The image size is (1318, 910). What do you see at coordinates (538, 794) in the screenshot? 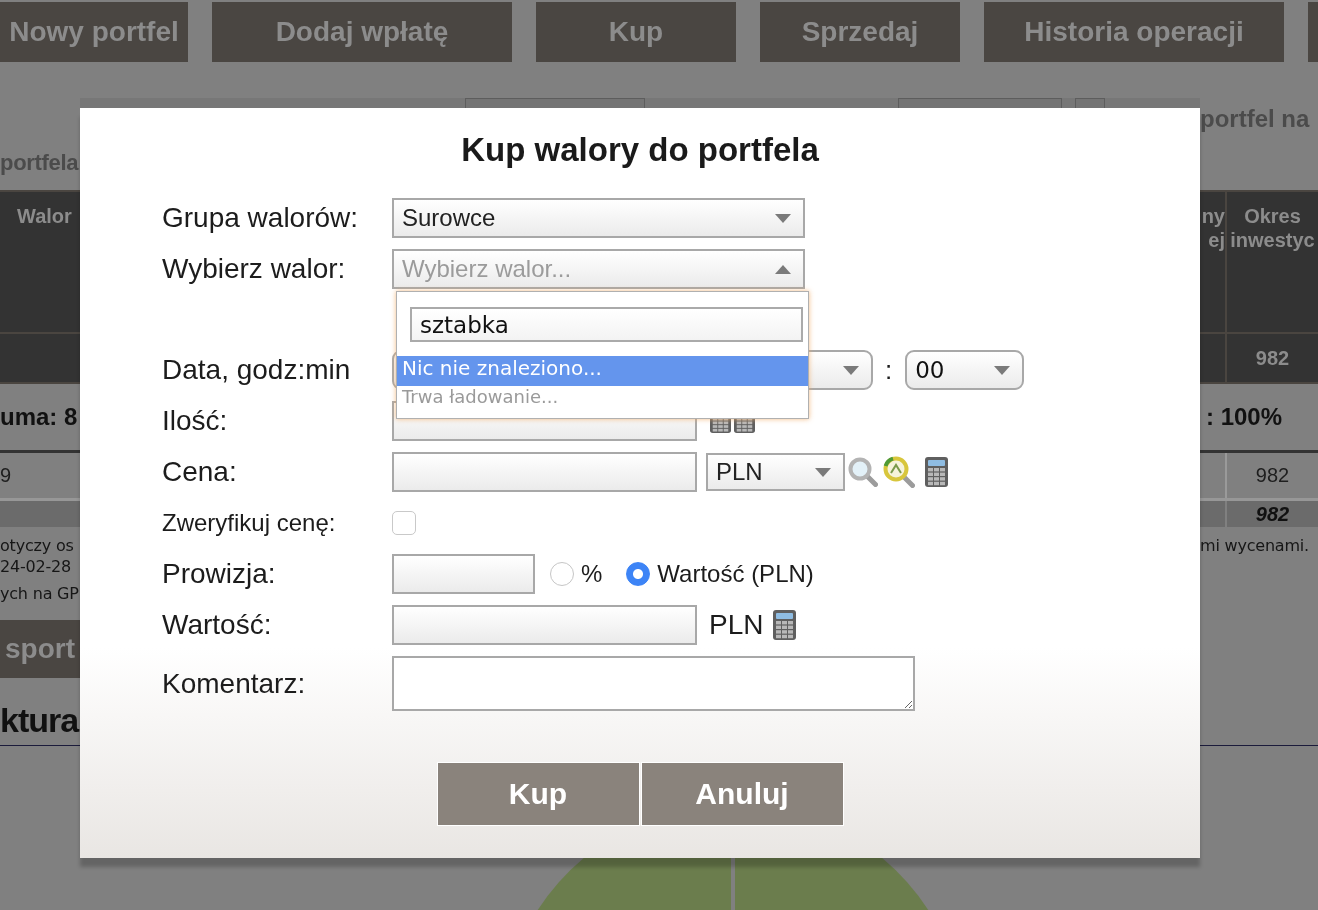
I see `dialog-button: Kup` at bounding box center [538, 794].